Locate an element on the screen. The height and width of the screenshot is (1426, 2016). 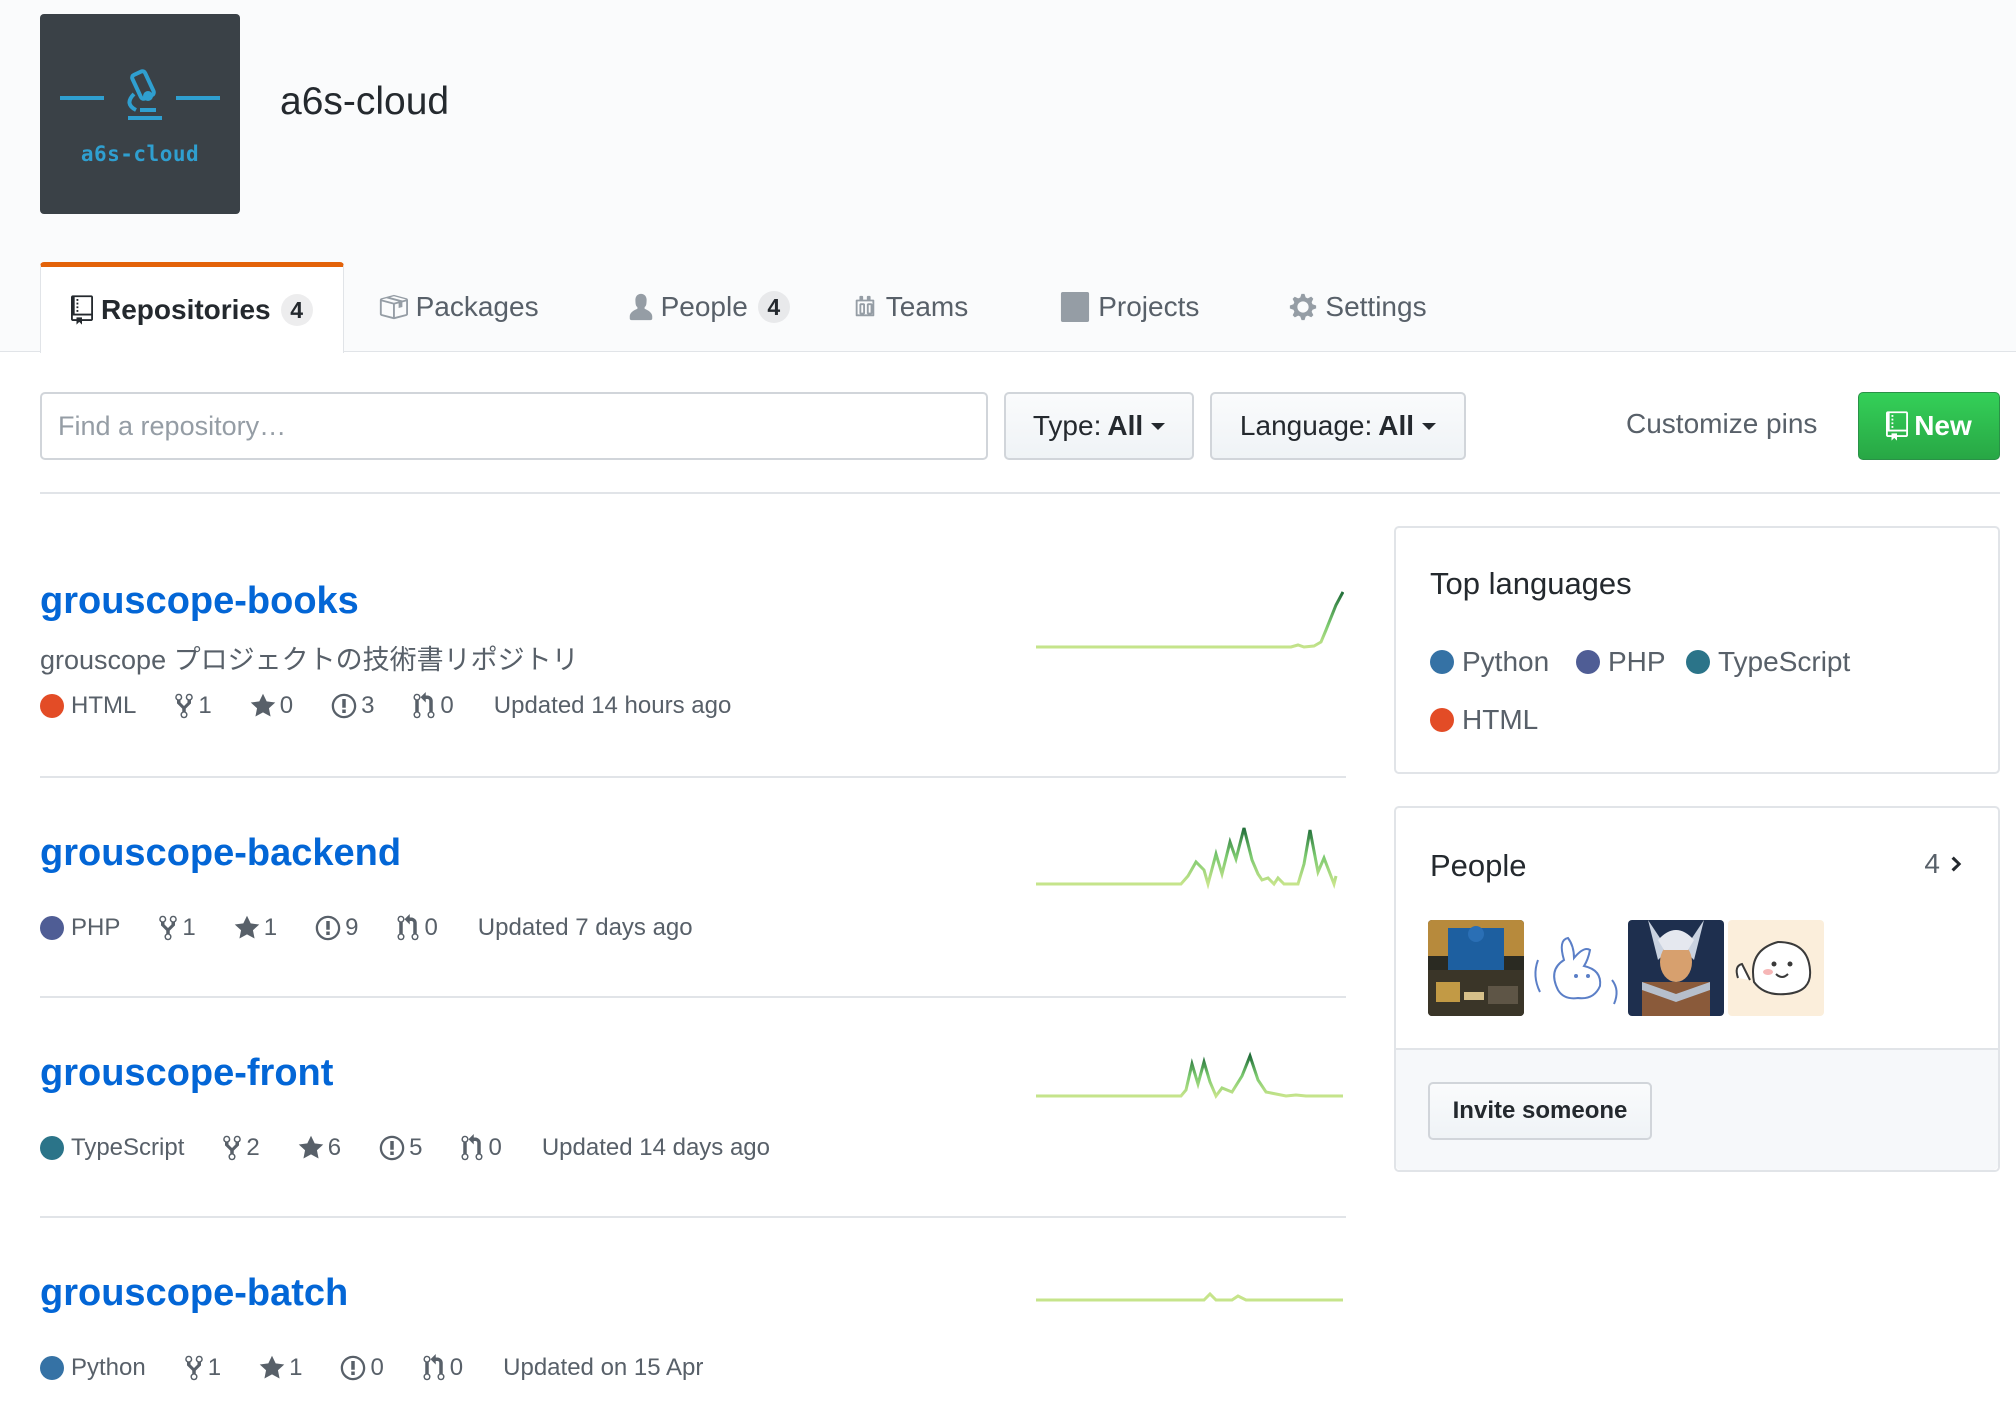
chevron-right-icon is located at coordinates (1956, 864).